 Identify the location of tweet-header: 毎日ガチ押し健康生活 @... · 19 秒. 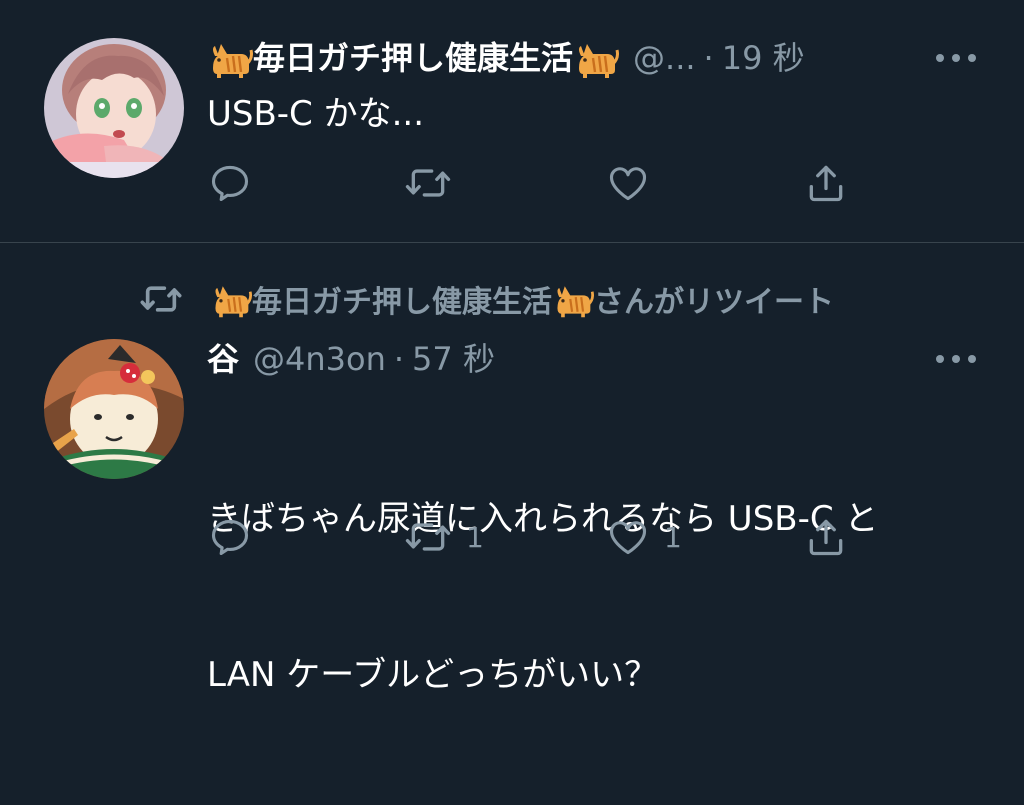
(506, 58).